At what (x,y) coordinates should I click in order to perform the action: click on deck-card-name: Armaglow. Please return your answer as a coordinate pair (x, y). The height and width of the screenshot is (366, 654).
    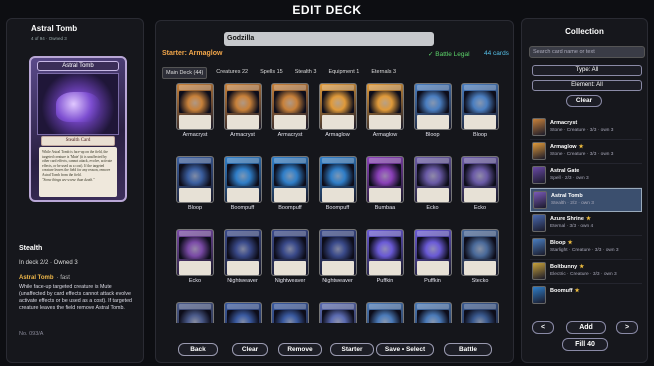
    Looking at the image, I should click on (385, 135).